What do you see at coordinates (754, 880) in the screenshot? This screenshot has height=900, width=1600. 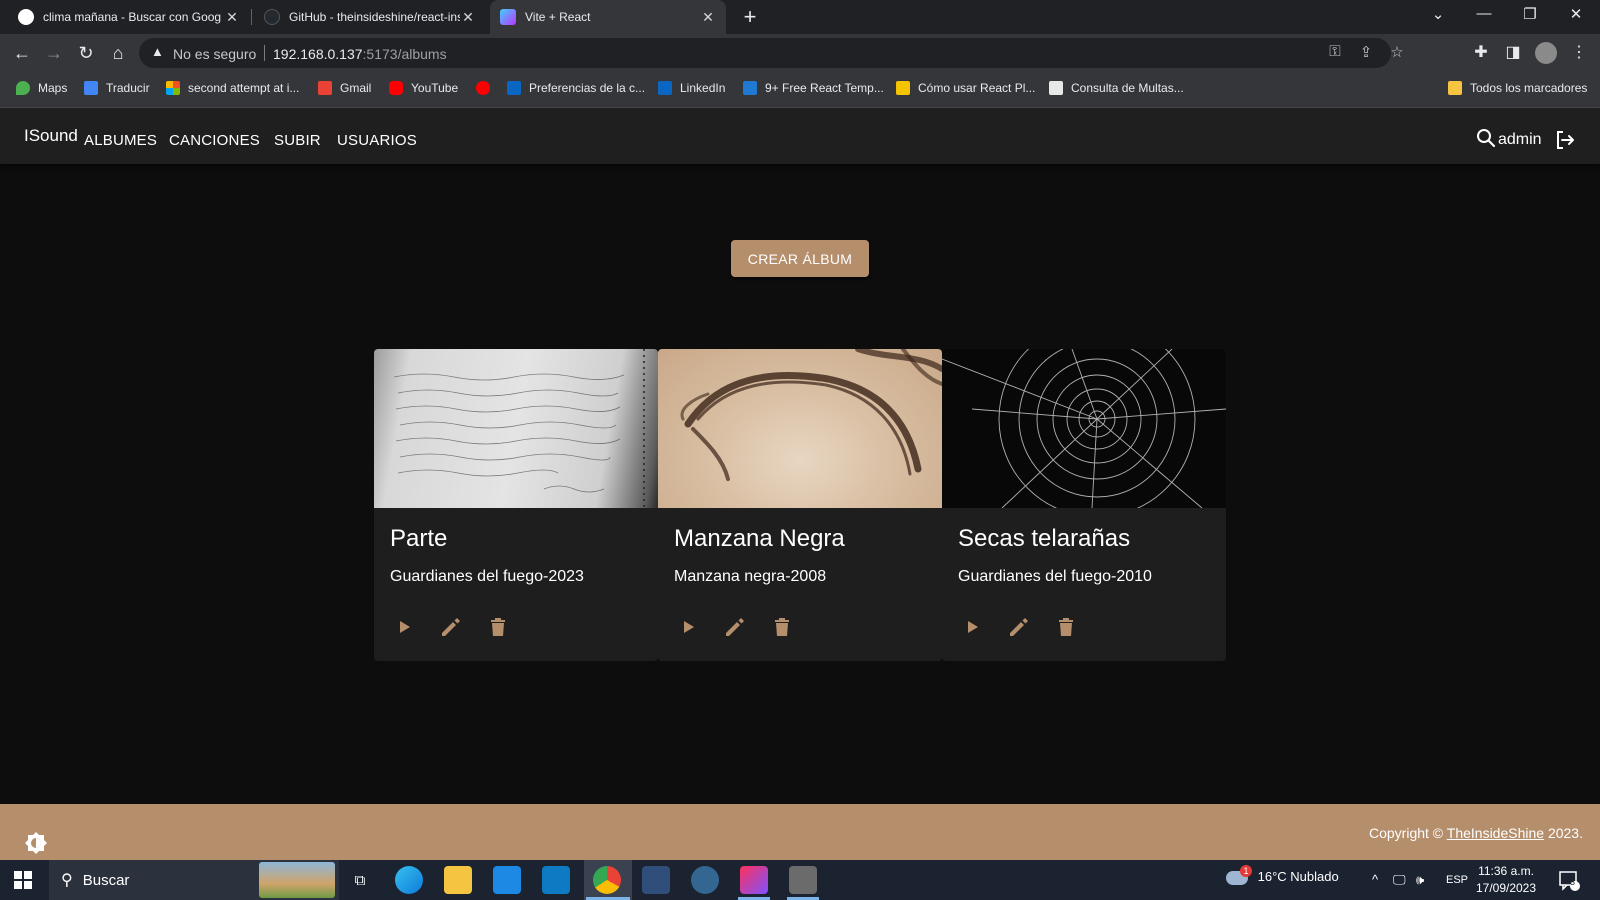 I see `intellij-icon` at bounding box center [754, 880].